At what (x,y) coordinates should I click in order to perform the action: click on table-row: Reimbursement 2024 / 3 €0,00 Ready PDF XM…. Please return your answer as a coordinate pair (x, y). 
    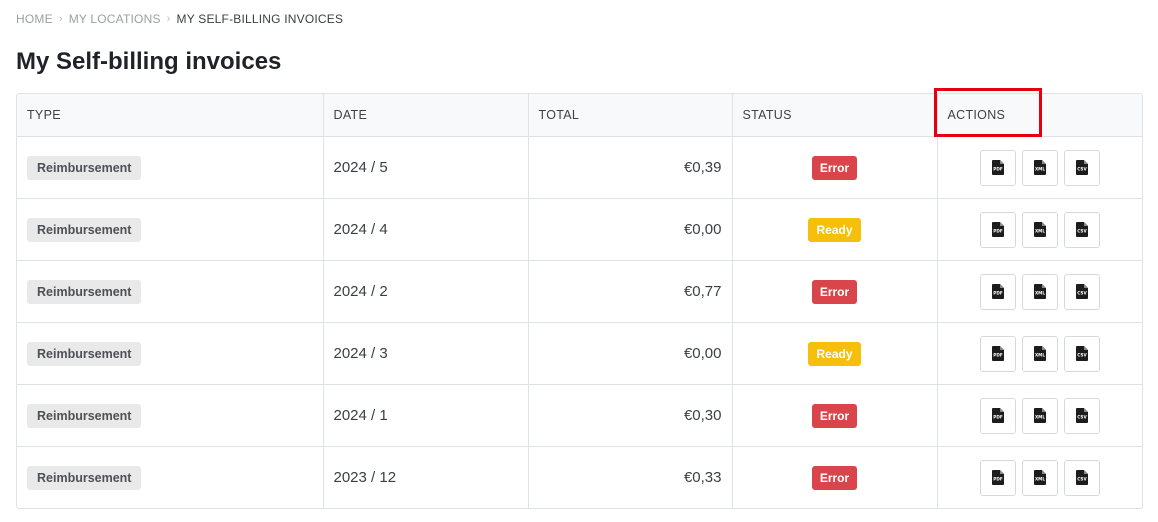
    Looking at the image, I should click on (579, 353).